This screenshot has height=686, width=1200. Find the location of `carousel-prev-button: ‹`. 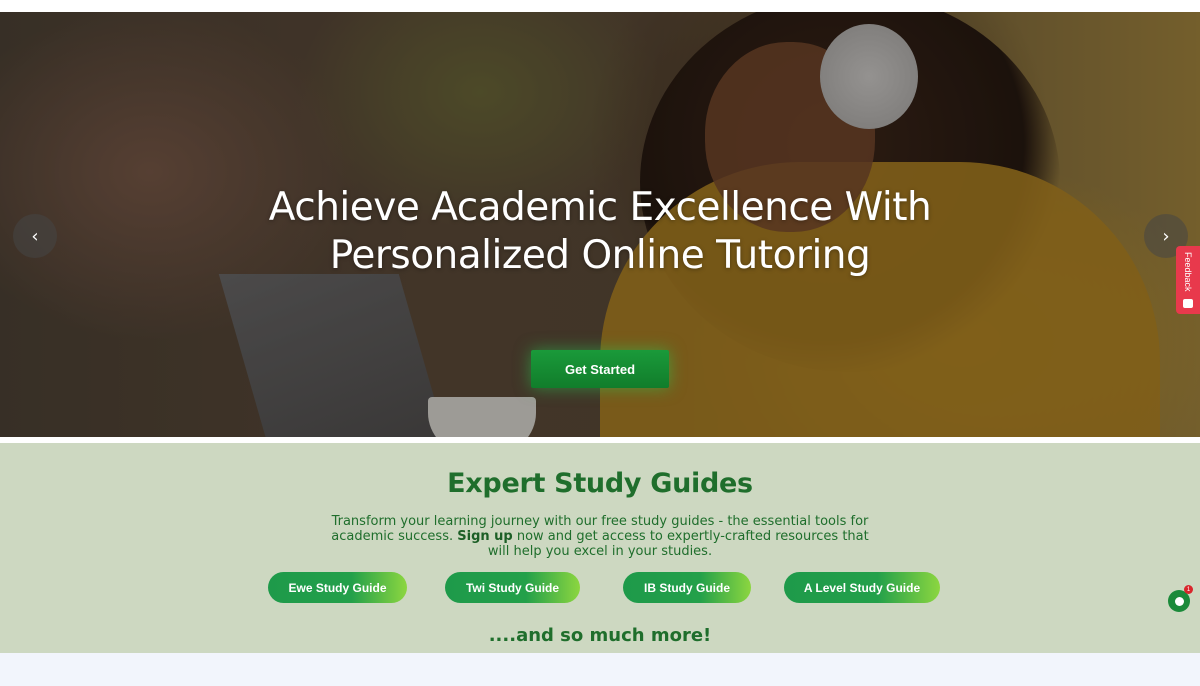

carousel-prev-button: ‹ is located at coordinates (35, 236).